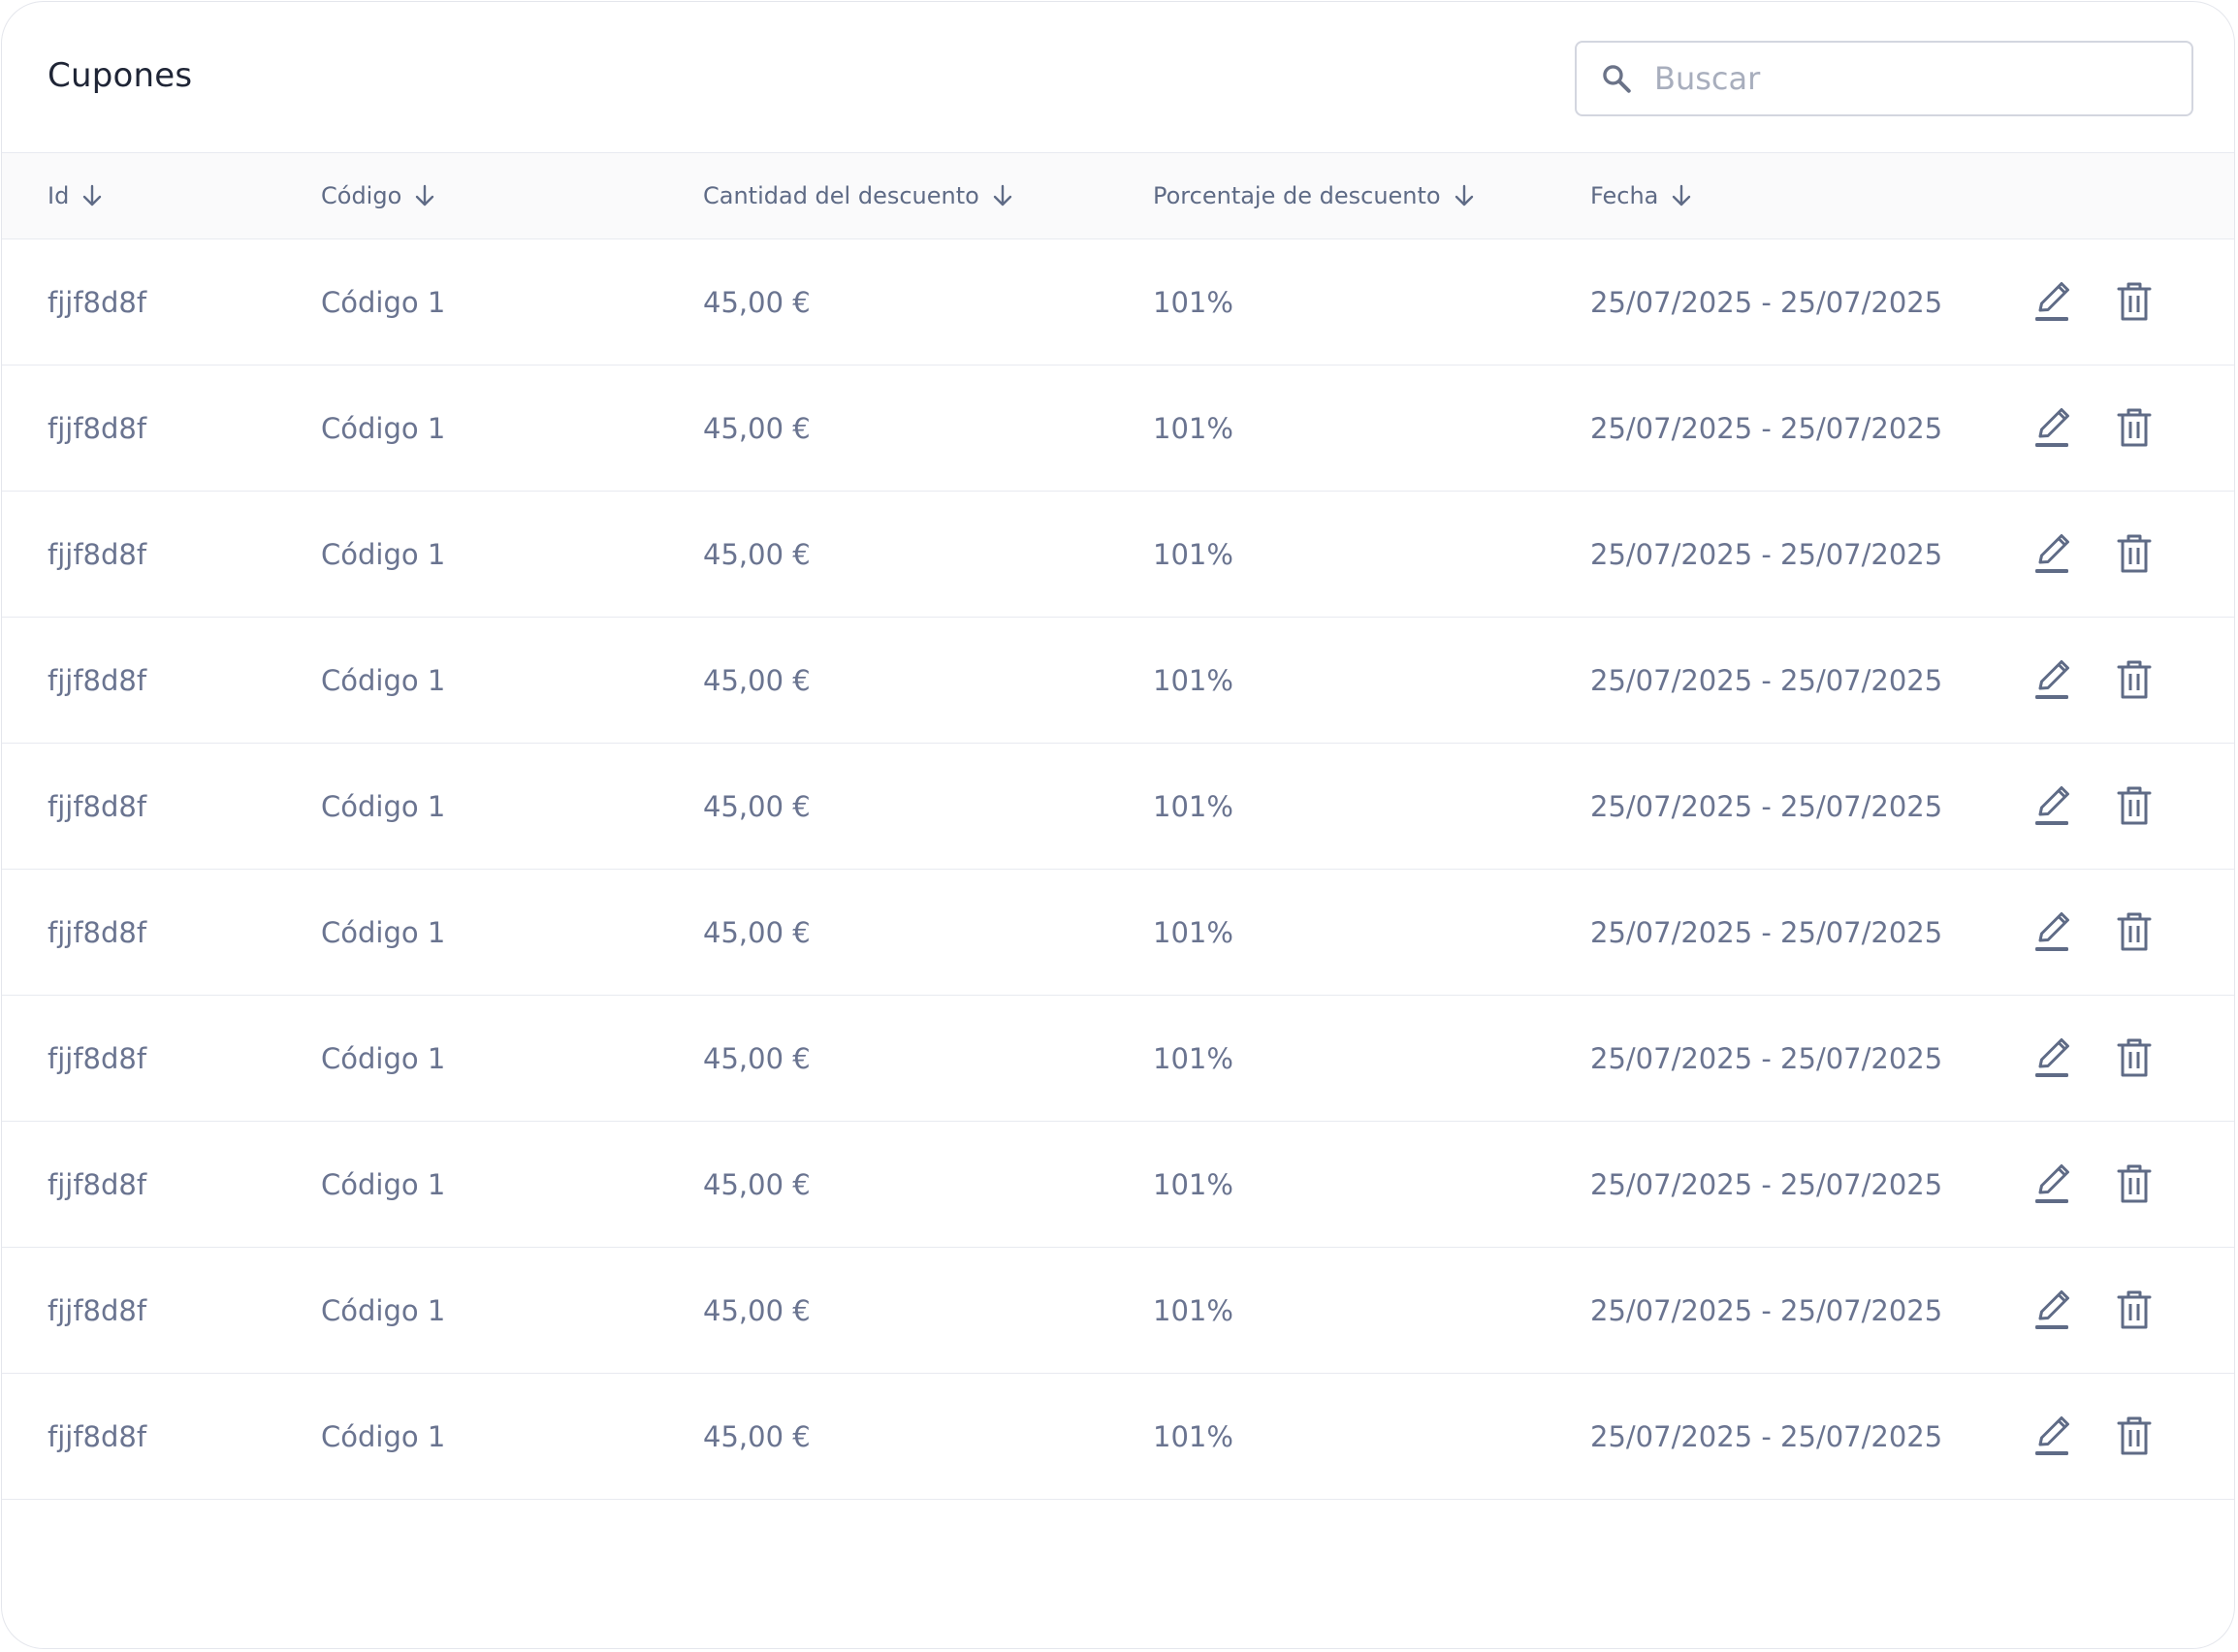 Image resolution: width=2238 pixels, height=1652 pixels. What do you see at coordinates (76, 196) in the screenshot?
I see `column-header-id: Id` at bounding box center [76, 196].